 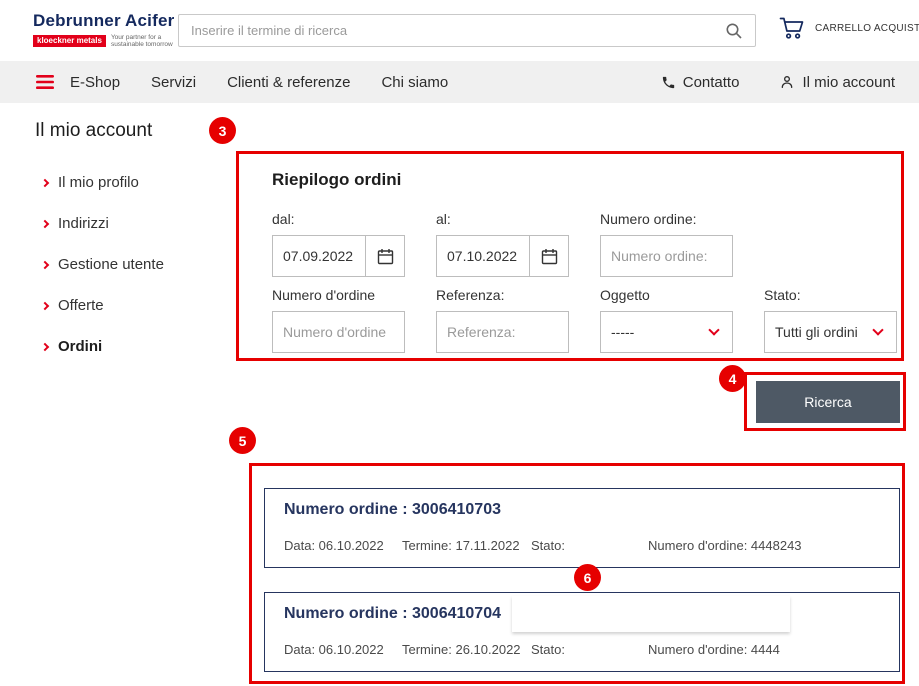 What do you see at coordinates (778, 82) in the screenshot?
I see `nav-utilities: Contatto Il mio account` at bounding box center [778, 82].